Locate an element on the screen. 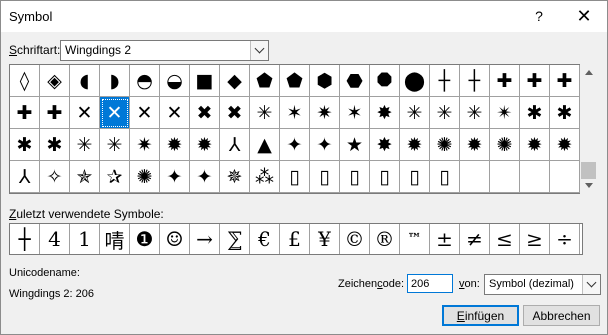 The image size is (608, 335). symbol-cell: ◆ is located at coordinates (235, 81).